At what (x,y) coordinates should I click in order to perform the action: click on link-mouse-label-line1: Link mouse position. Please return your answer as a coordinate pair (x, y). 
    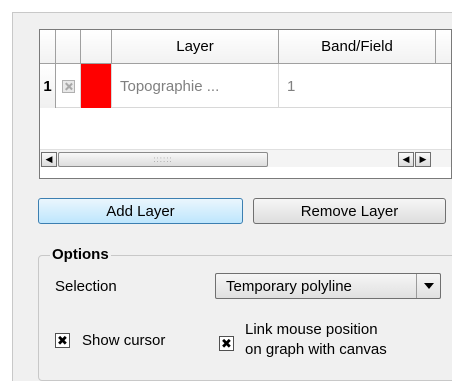
    Looking at the image, I should click on (311, 329).